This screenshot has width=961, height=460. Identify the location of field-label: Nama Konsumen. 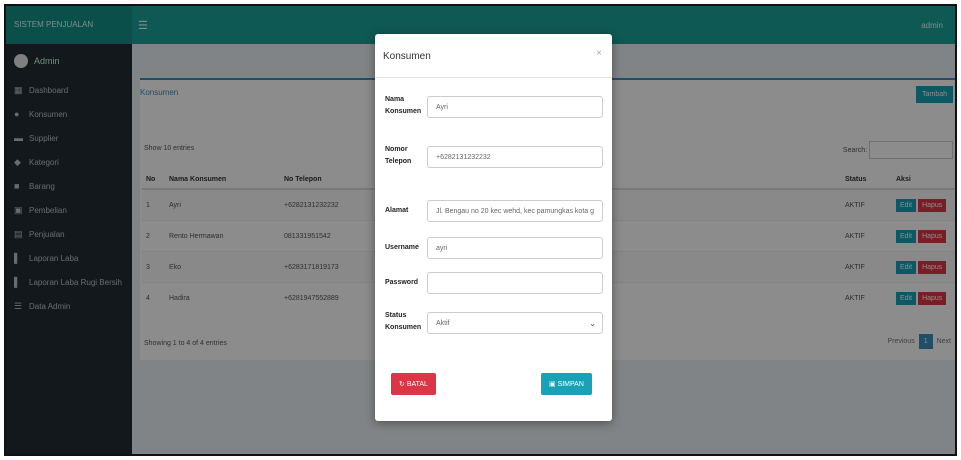
(403, 105).